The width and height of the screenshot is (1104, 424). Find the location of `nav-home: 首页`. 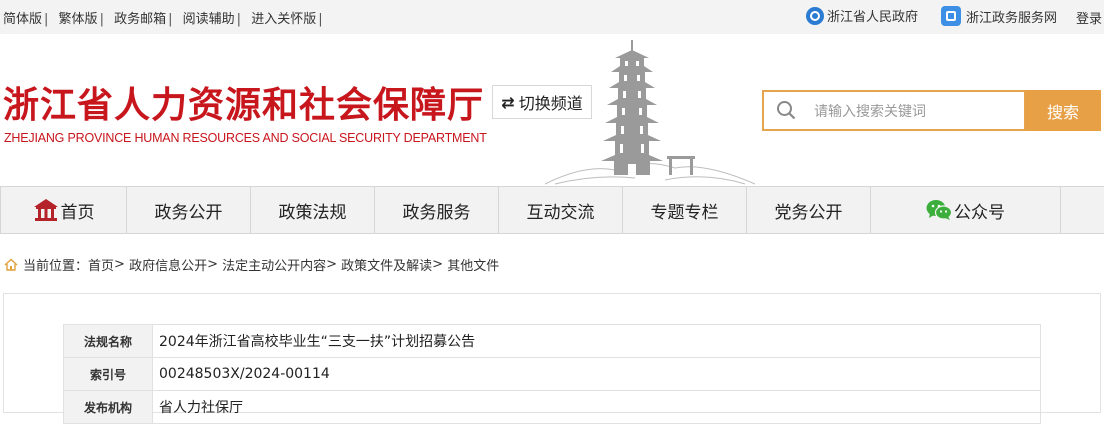

nav-home: 首页 is located at coordinates (63, 210).